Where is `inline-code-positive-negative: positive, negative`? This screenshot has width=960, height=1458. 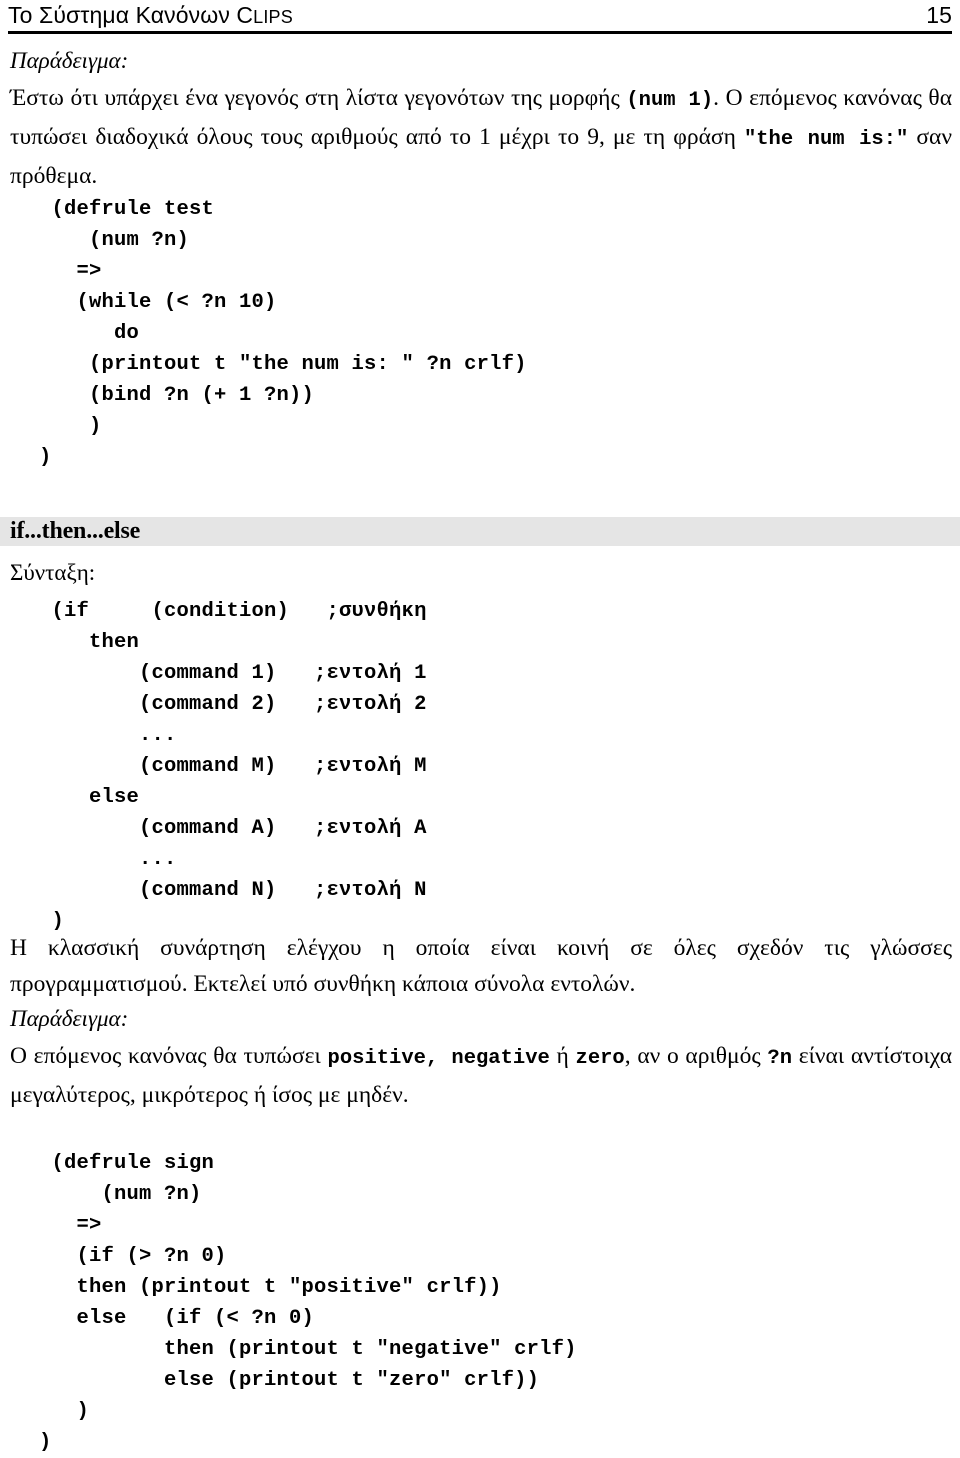 inline-code-positive-negative: positive, negative is located at coordinates (438, 1058).